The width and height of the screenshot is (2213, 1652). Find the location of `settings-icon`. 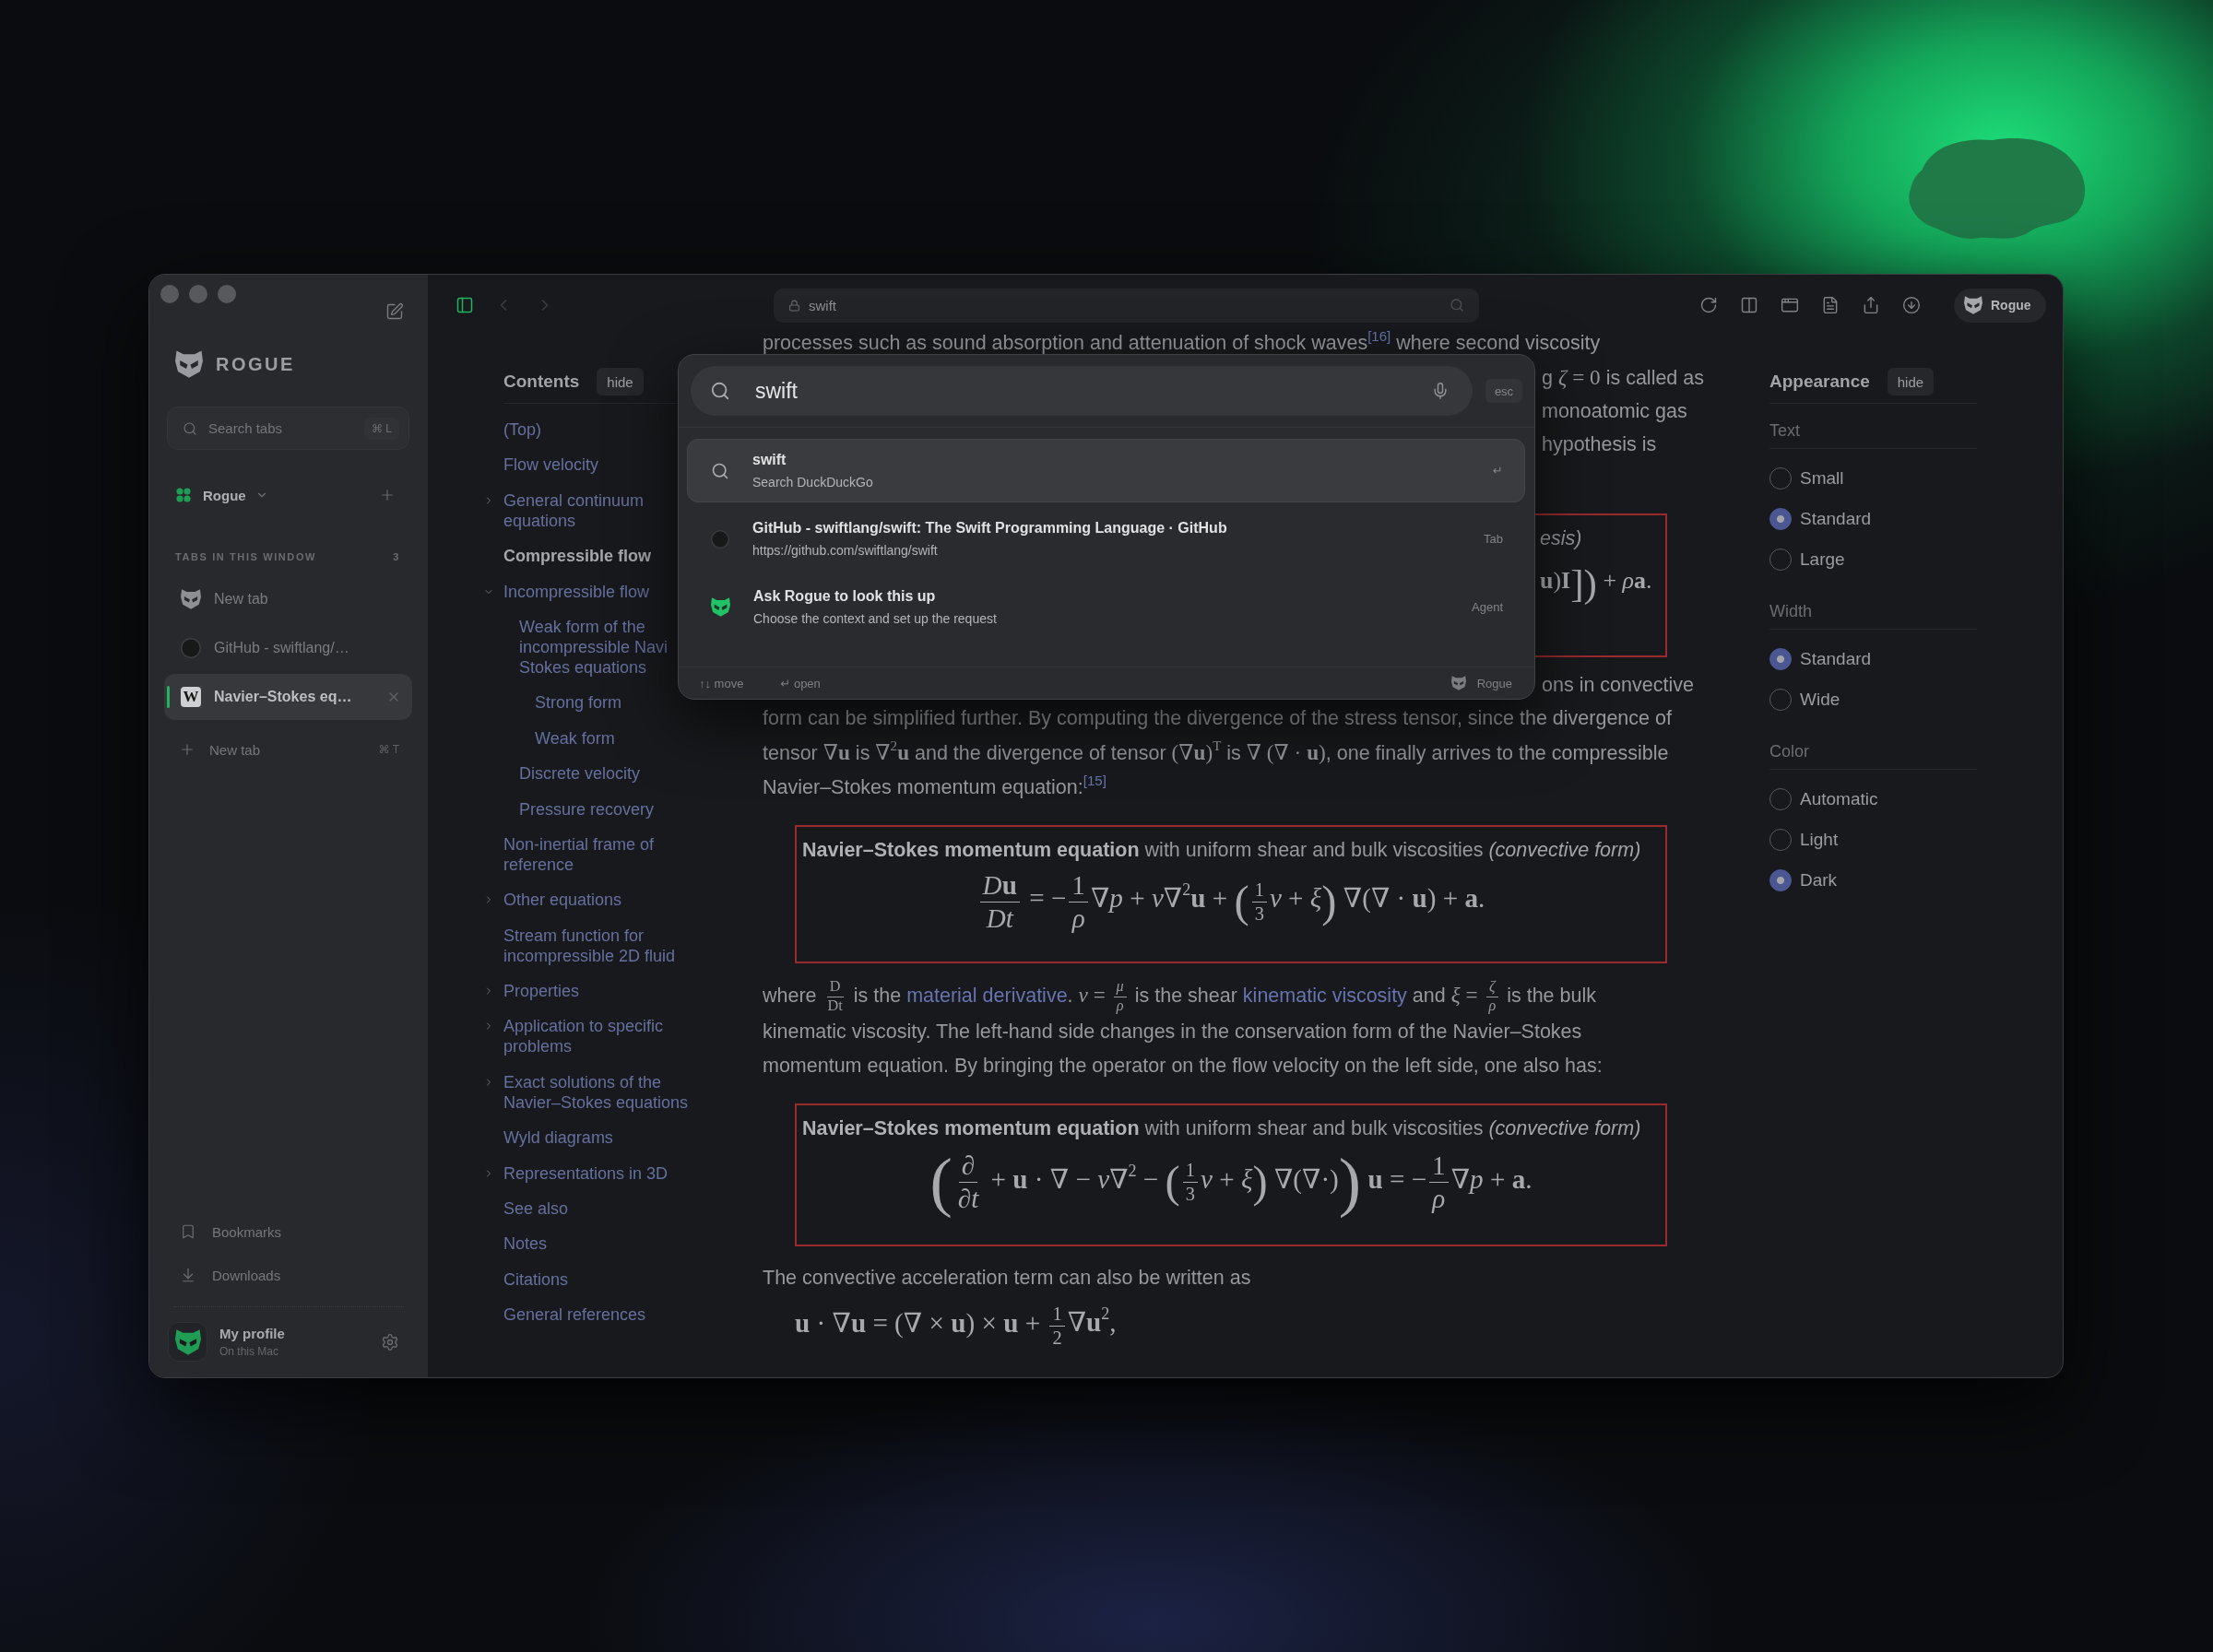

settings-icon is located at coordinates (390, 1341).